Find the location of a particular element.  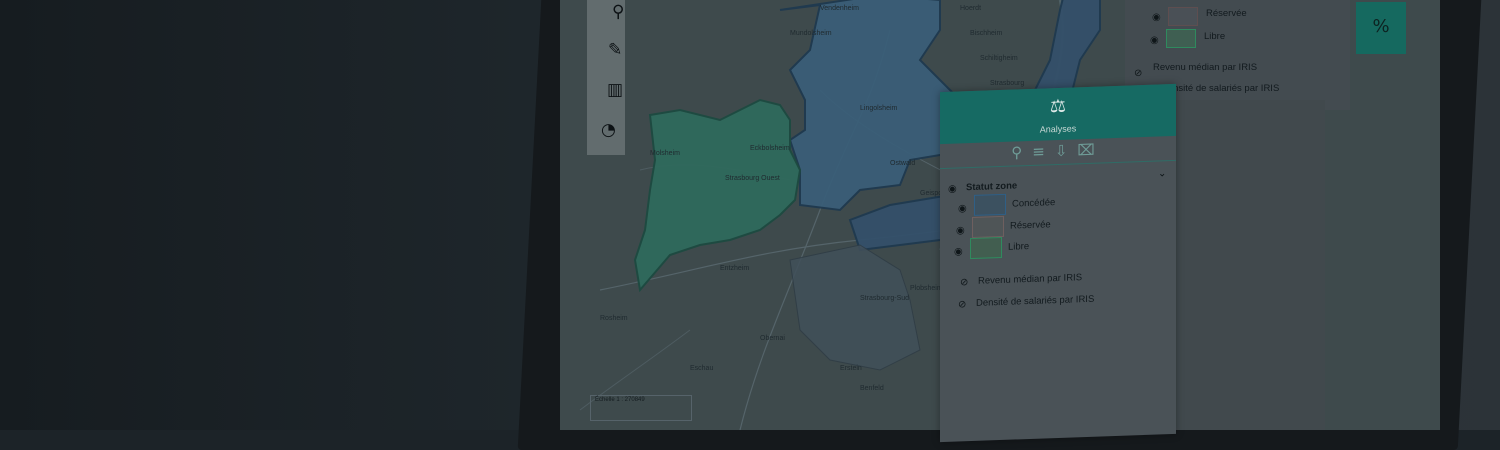

map-place-label: Molsheim is located at coordinates (665, 153).